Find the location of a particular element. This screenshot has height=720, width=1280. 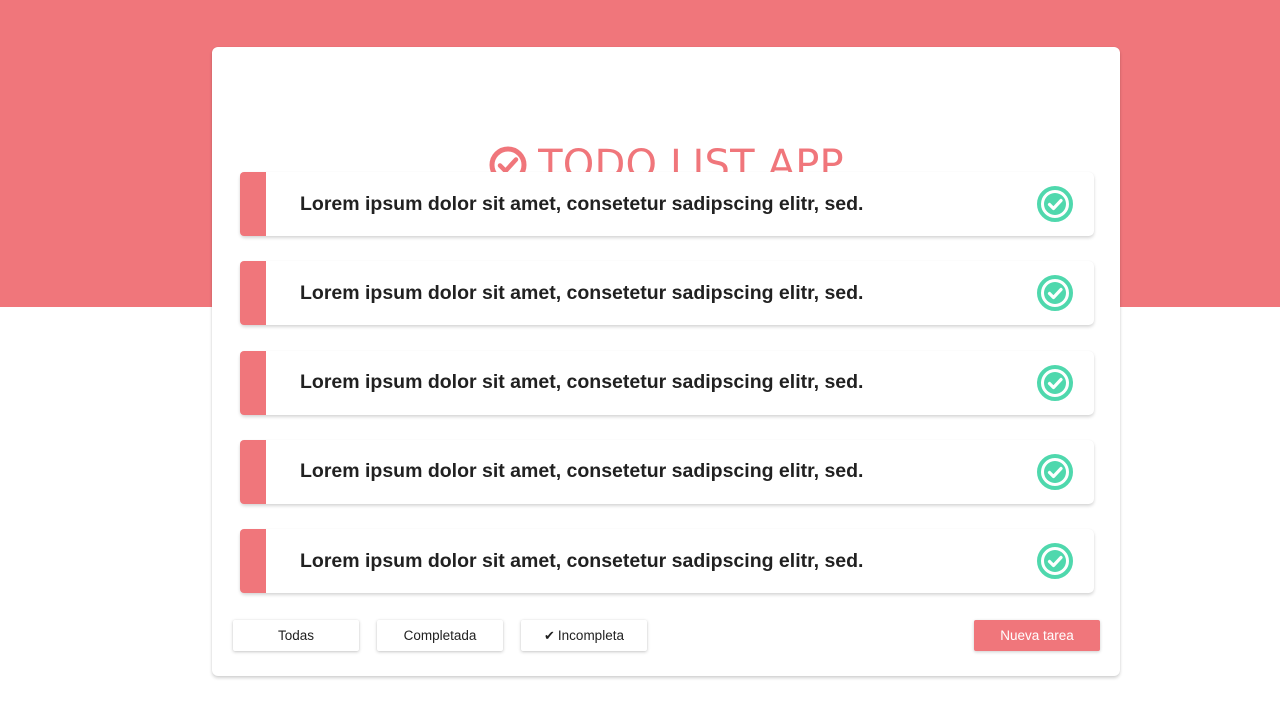

filter-incomplete-label: Incompleta is located at coordinates (590, 635).